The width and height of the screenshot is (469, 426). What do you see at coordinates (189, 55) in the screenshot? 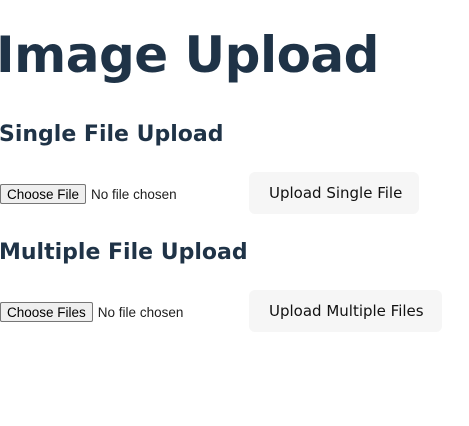
I see `page-title: Image Upload` at bounding box center [189, 55].